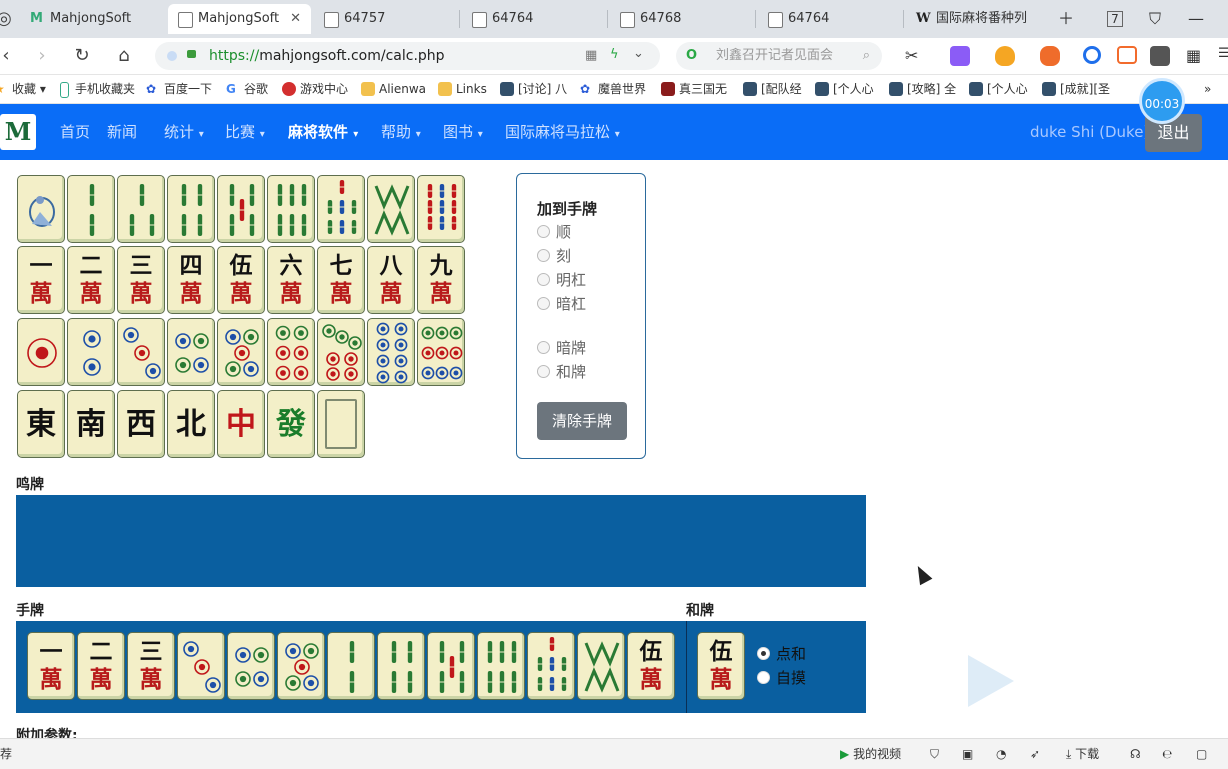 This screenshot has width=1228, height=769. I want to click on option-concealed-kong: 暗杠, so click(561, 304).